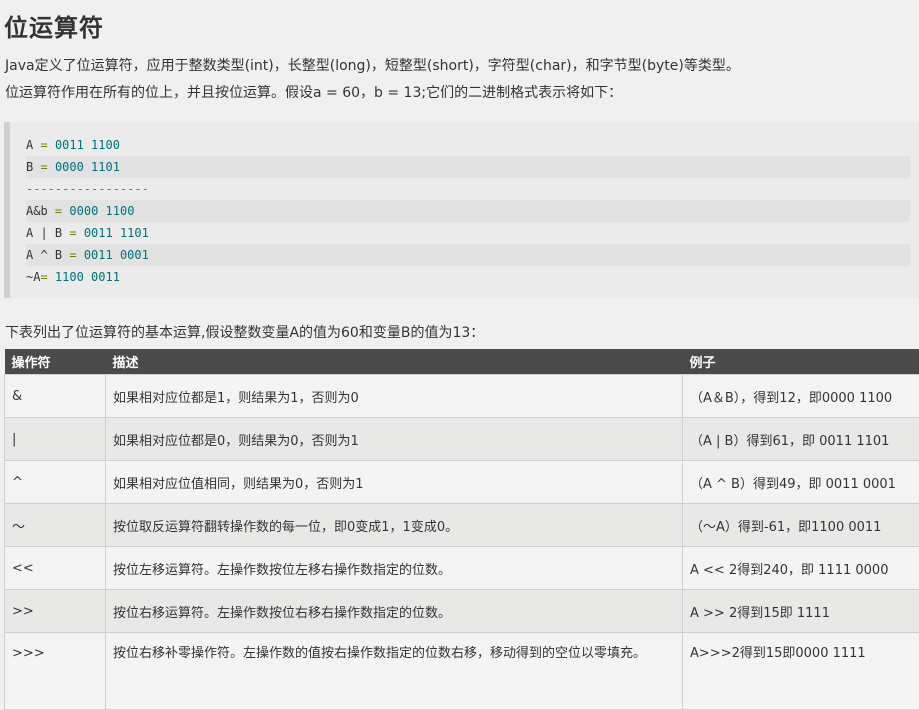 This screenshot has height=710, width=919. Describe the element at coordinates (394, 362) in the screenshot. I see `header-description: 描述` at that location.